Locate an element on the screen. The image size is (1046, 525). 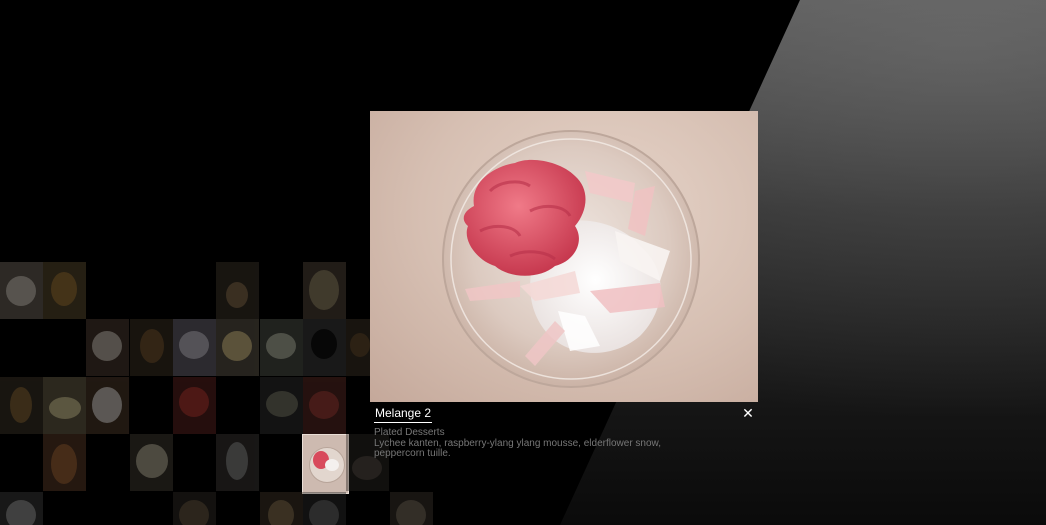
thumbnail-active is located at coordinates (325, 464).